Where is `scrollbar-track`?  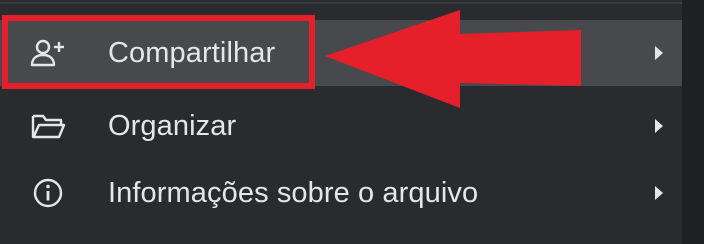
scrollbar-track is located at coordinates (693, 122).